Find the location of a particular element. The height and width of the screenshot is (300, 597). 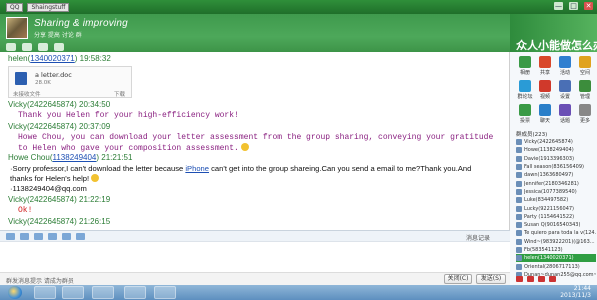

invite-icon is located at coordinates (530, 279).